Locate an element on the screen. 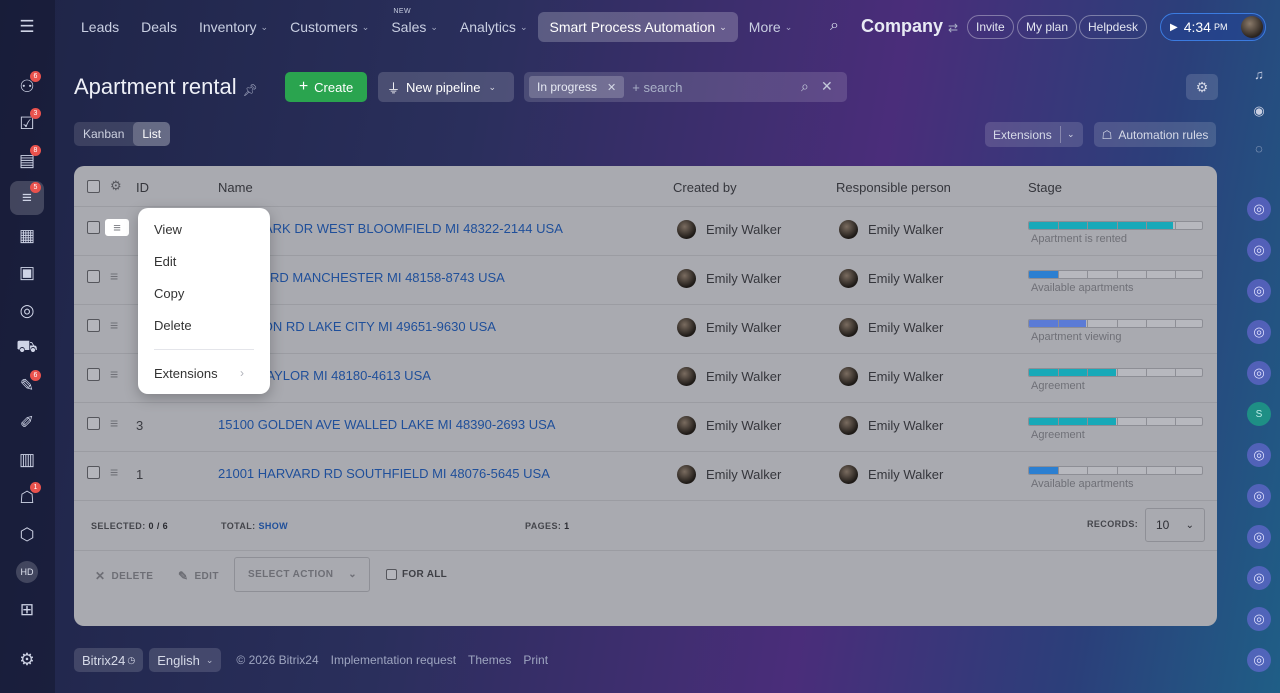 This screenshot has height=693, width=1280. sidebar-item-goals: ◎ is located at coordinates (27, 311).